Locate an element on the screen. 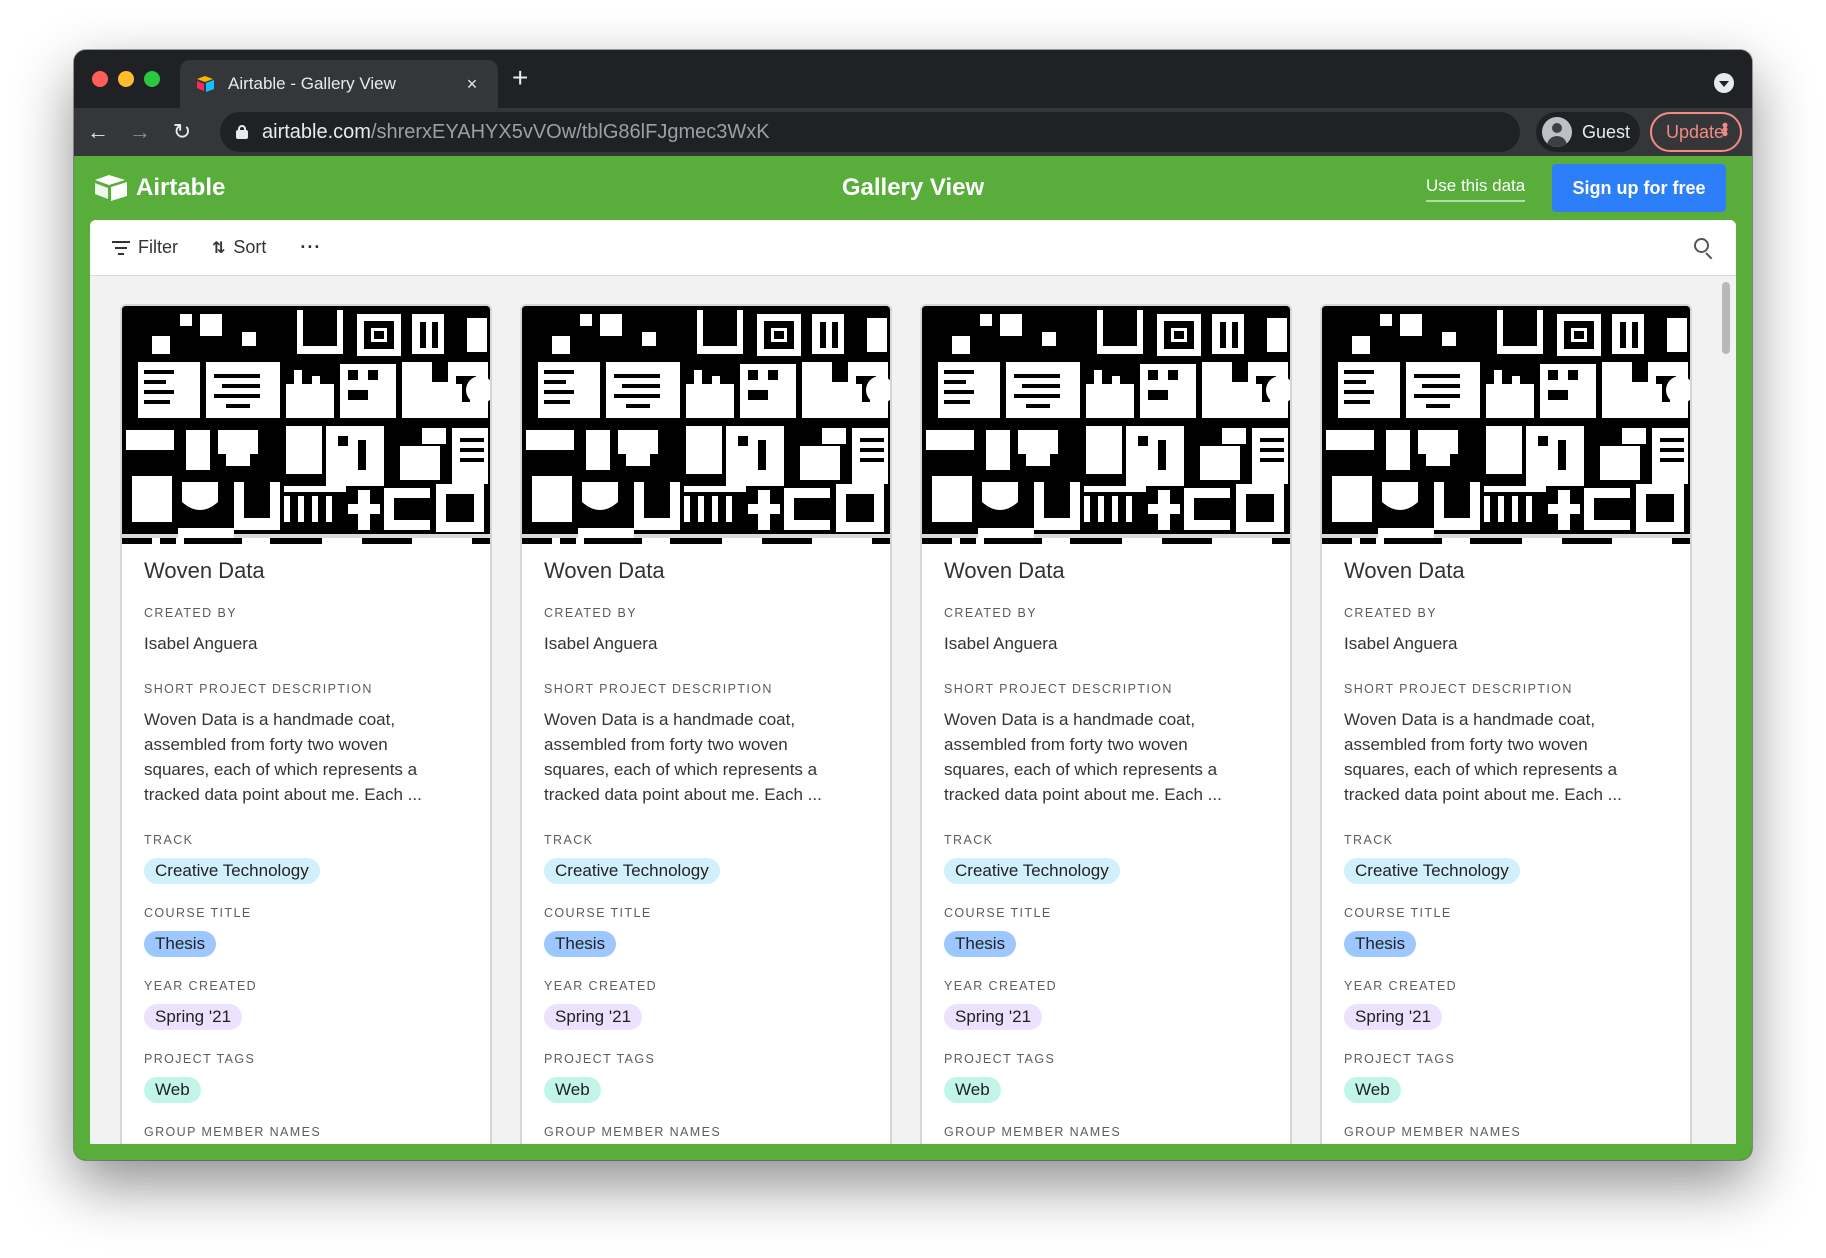 The height and width of the screenshot is (1258, 1826). scrollbar is located at coordinates (1726, 318).